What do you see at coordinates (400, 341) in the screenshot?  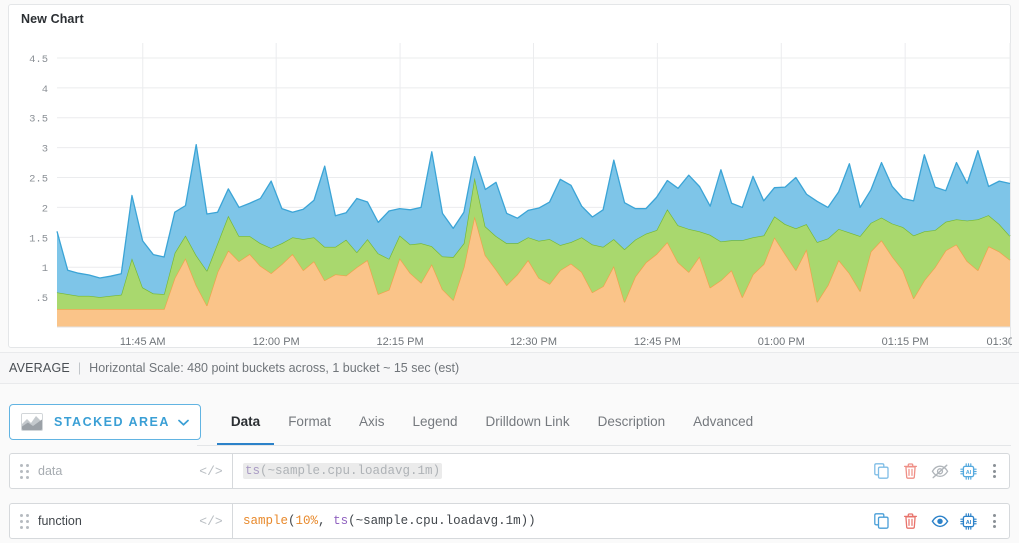 I see `svg-text: 12:15 PM` at bounding box center [400, 341].